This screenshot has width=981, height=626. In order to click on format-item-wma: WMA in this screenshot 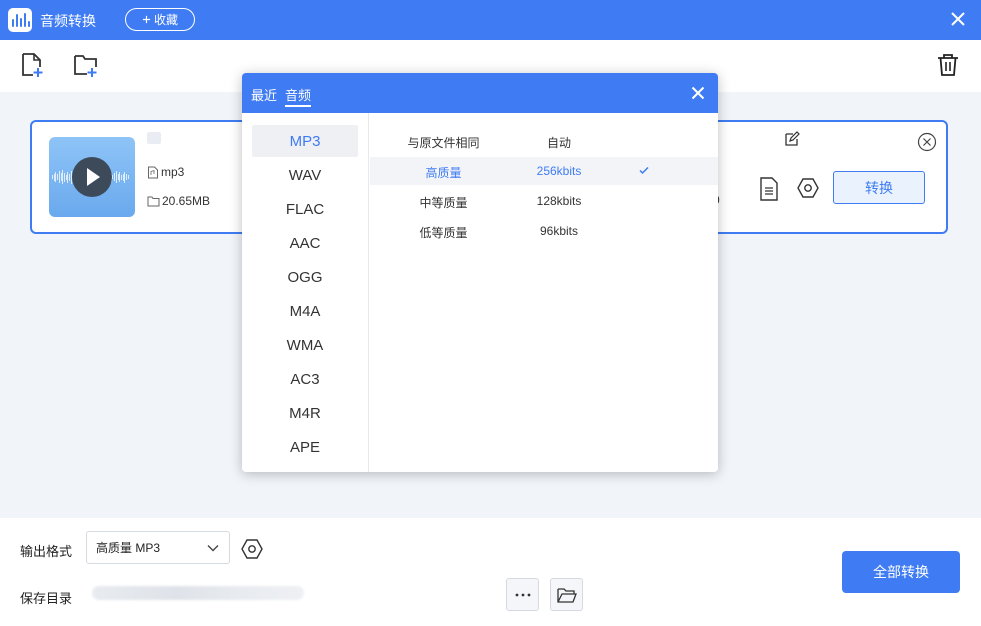, I will do `click(305, 345)`.